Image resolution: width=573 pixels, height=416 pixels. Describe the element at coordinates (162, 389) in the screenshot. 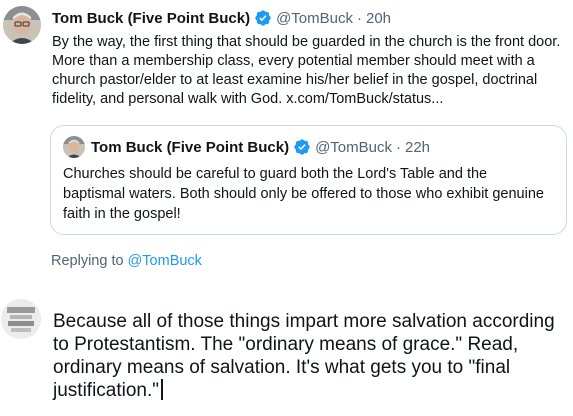

I see `text-cursor` at that location.